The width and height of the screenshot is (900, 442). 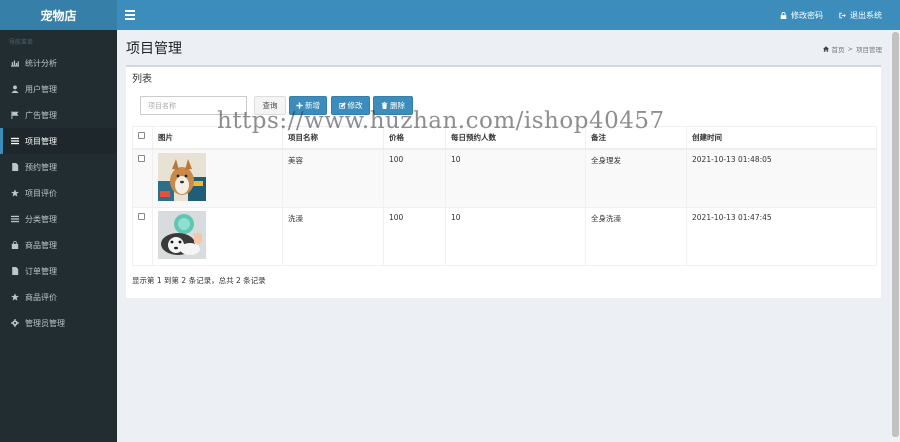 What do you see at coordinates (217, 138) in the screenshot?
I see `column-header: 图片` at bounding box center [217, 138].